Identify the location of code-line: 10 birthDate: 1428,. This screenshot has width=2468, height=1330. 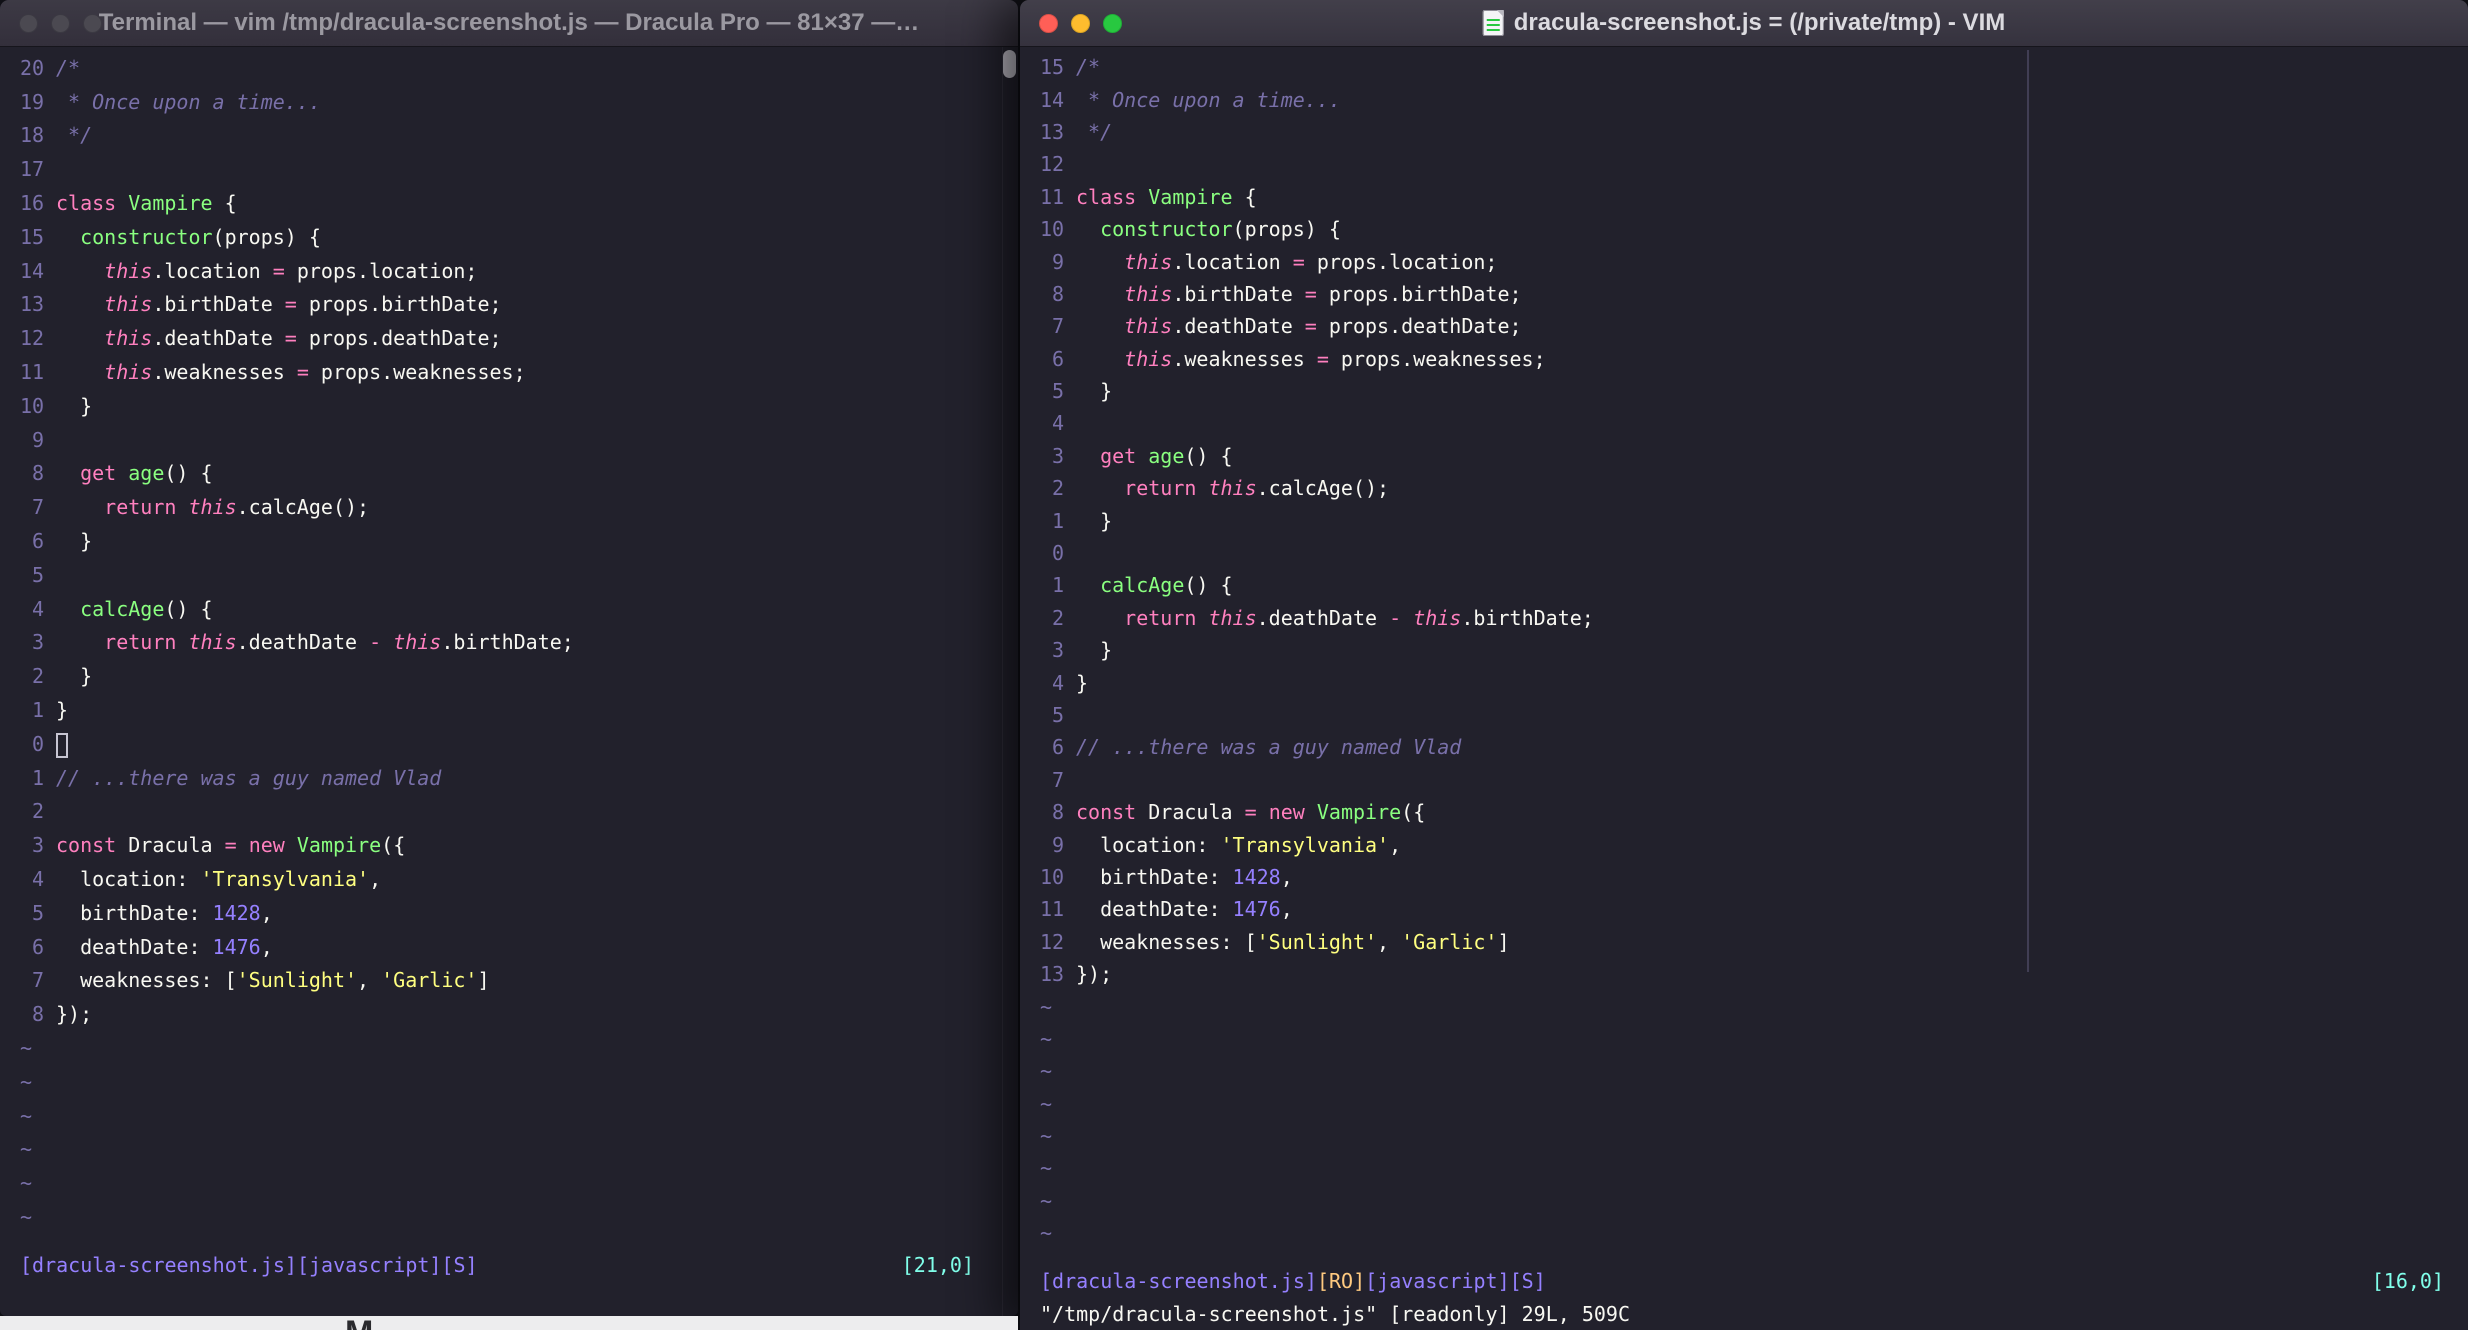
(1754, 877).